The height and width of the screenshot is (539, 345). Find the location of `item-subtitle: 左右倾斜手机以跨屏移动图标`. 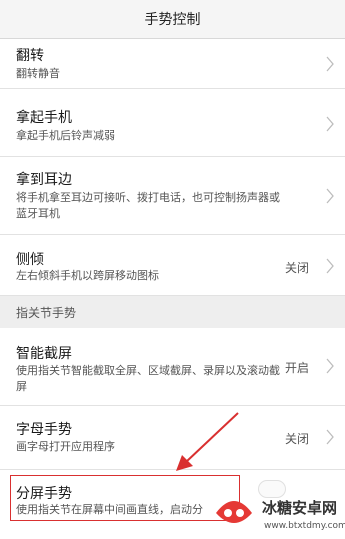

item-subtitle: 左右倾斜手机以跨屏移动图标 is located at coordinates (87, 275).